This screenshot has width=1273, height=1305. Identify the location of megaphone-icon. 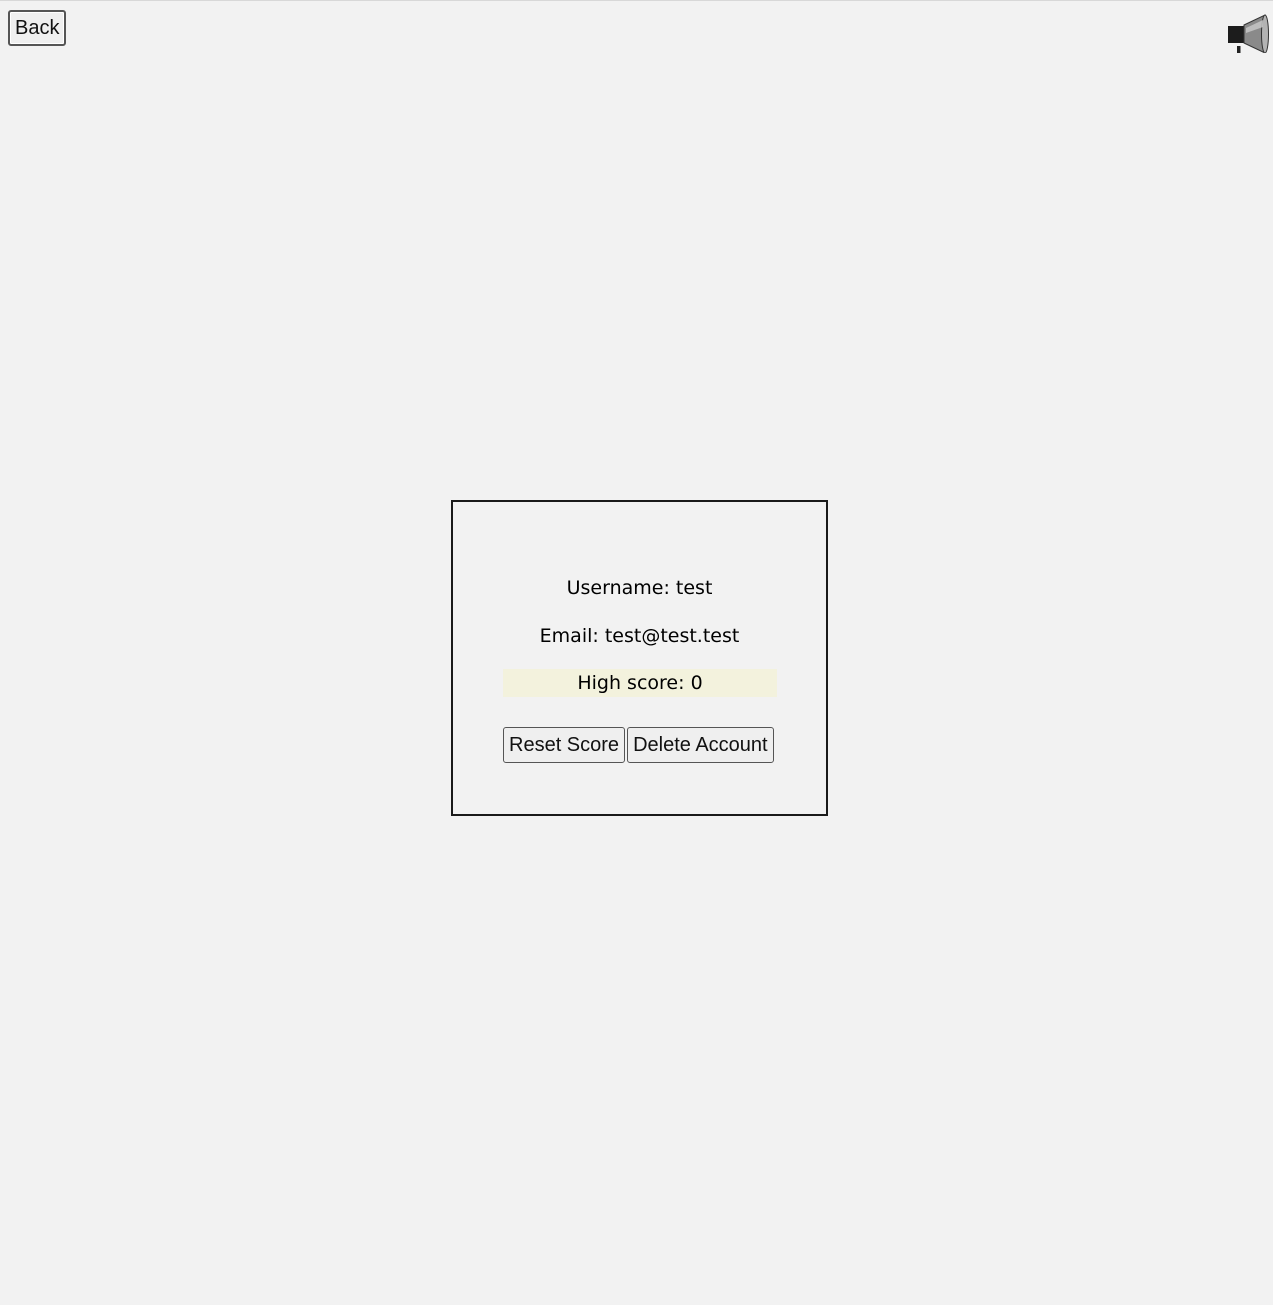
(1248, 34).